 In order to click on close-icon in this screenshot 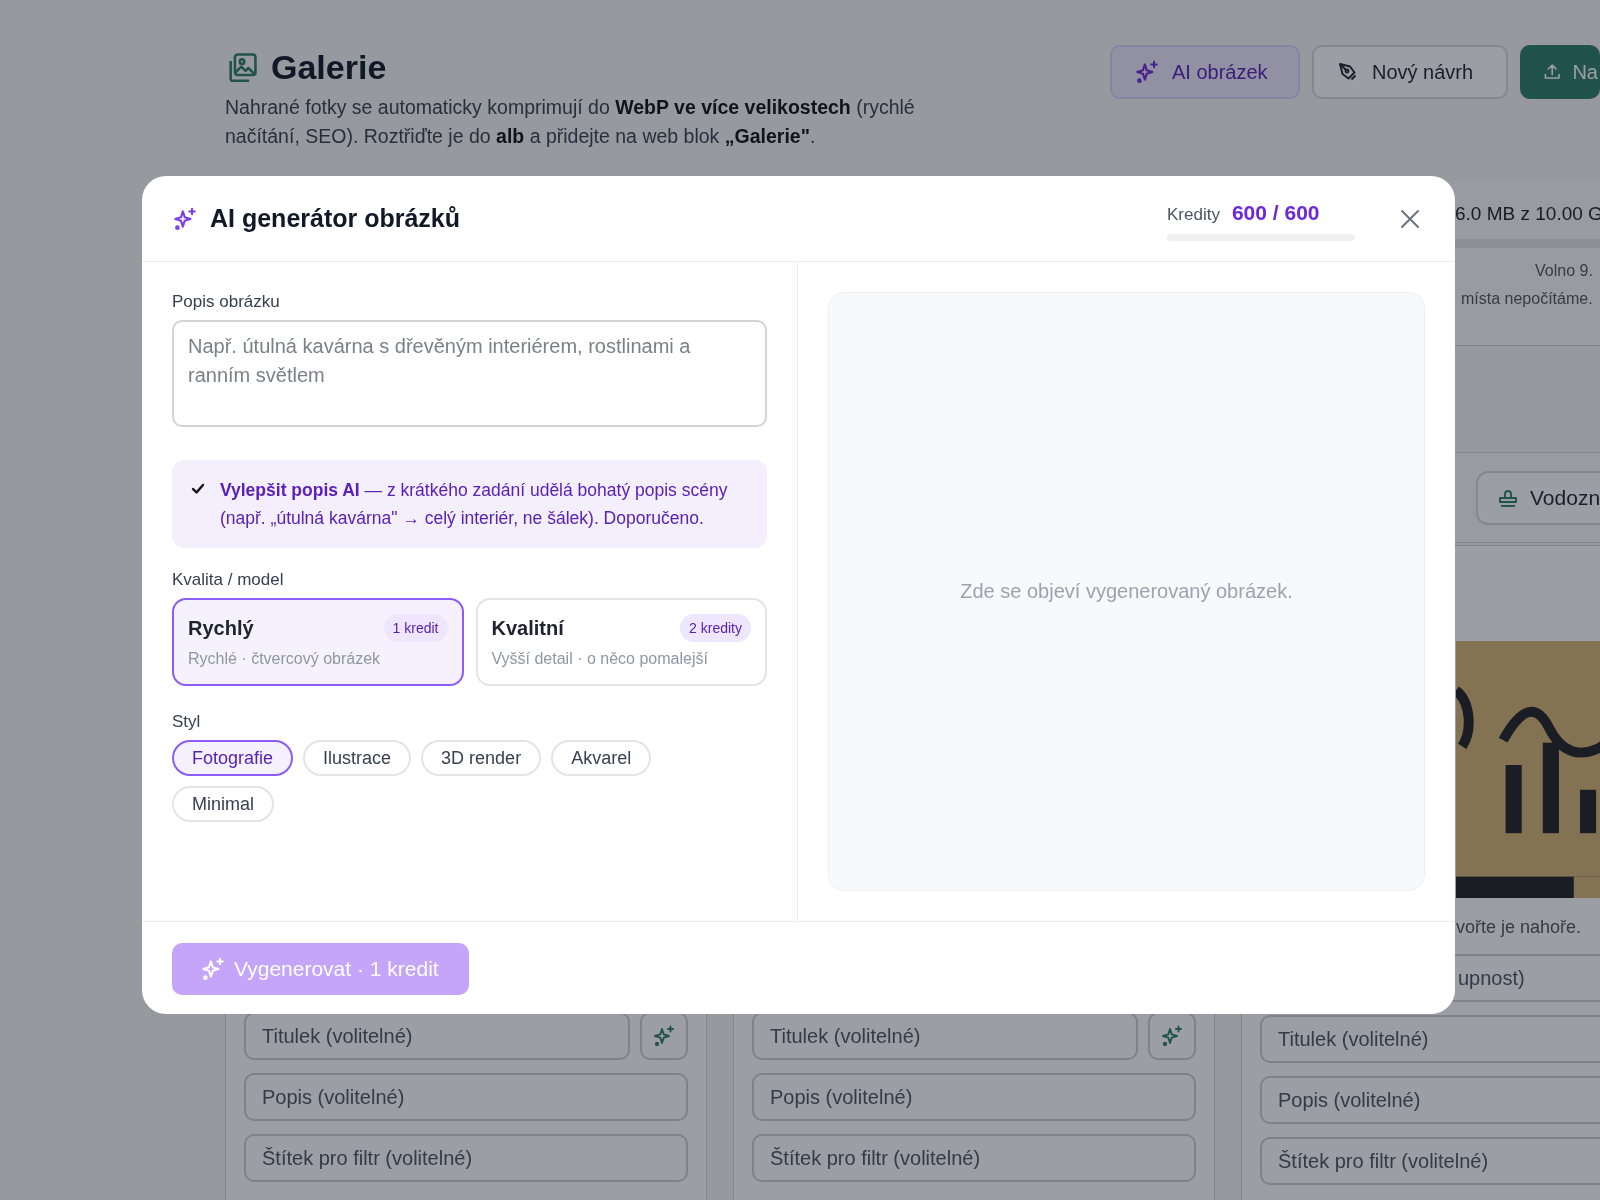, I will do `click(1410, 218)`.